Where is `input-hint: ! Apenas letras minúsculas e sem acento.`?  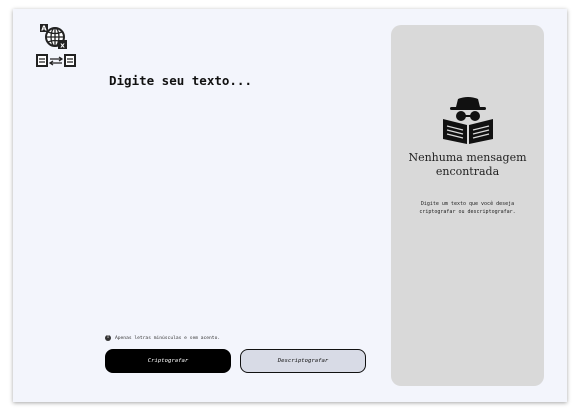 input-hint: ! Apenas letras minúsculas e sem acento. is located at coordinates (162, 338).